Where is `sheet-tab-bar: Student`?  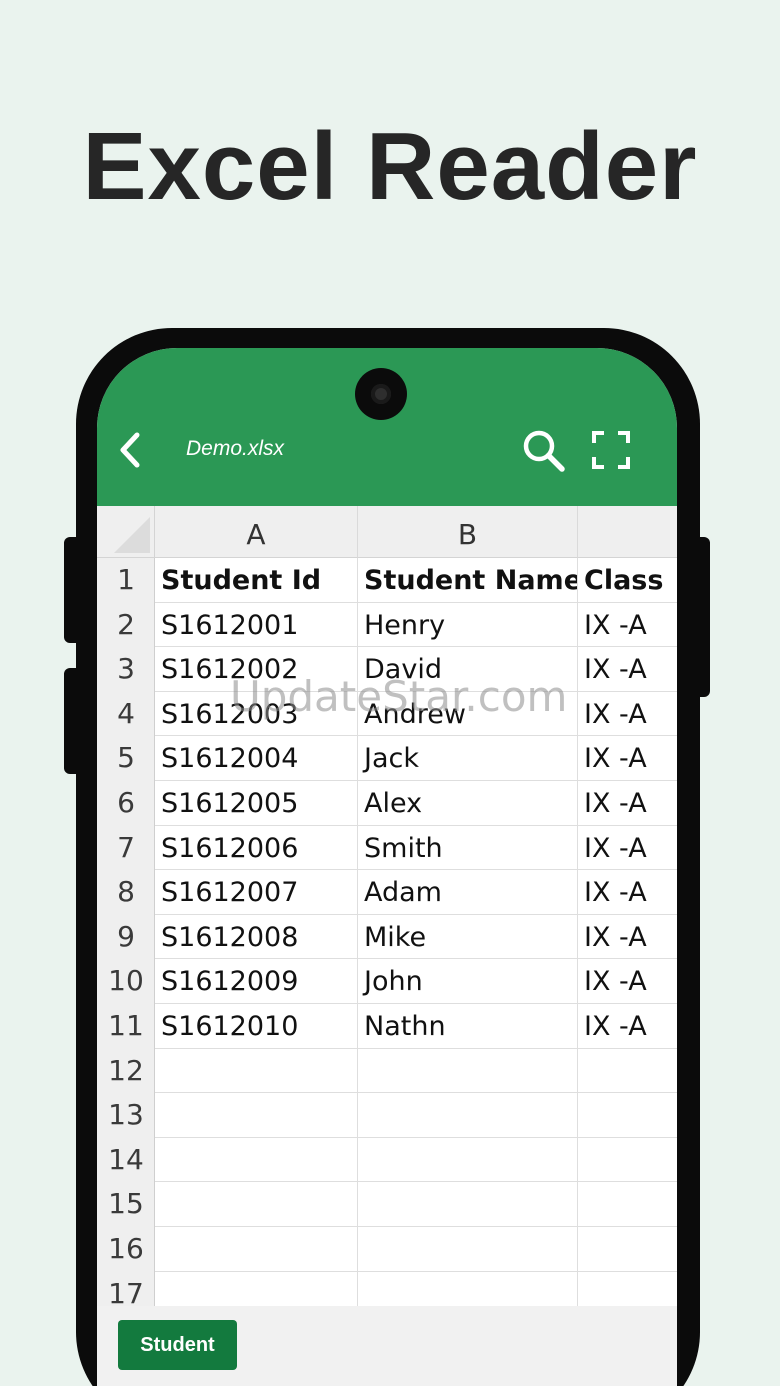
sheet-tab-bar: Student is located at coordinates (387, 1346).